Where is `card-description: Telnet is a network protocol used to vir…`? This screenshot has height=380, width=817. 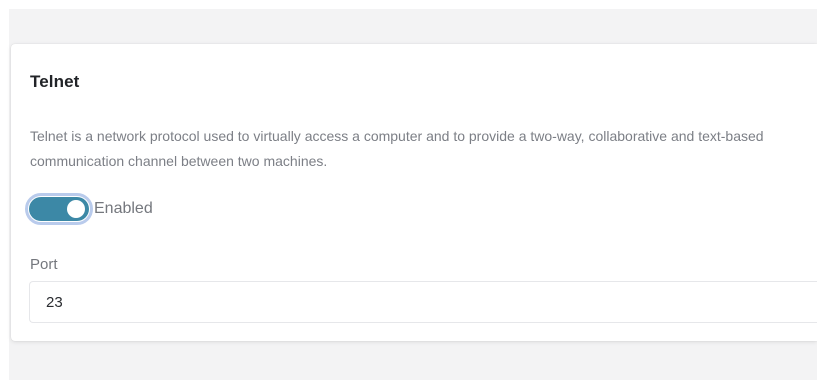 card-description: Telnet is a network protocol used to vir… is located at coordinates (397, 148).